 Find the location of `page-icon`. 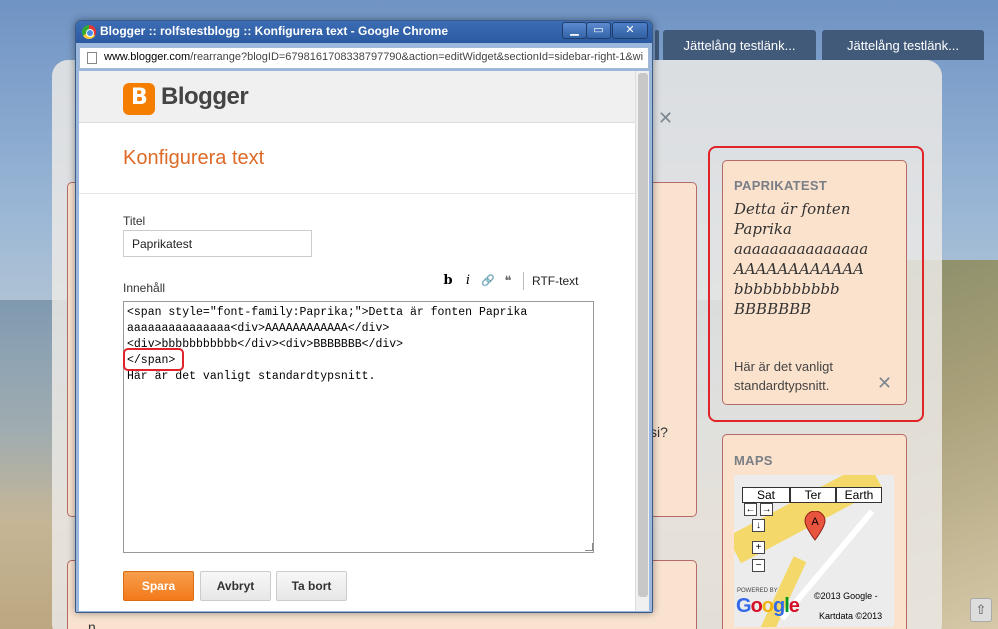

page-icon is located at coordinates (92, 58).